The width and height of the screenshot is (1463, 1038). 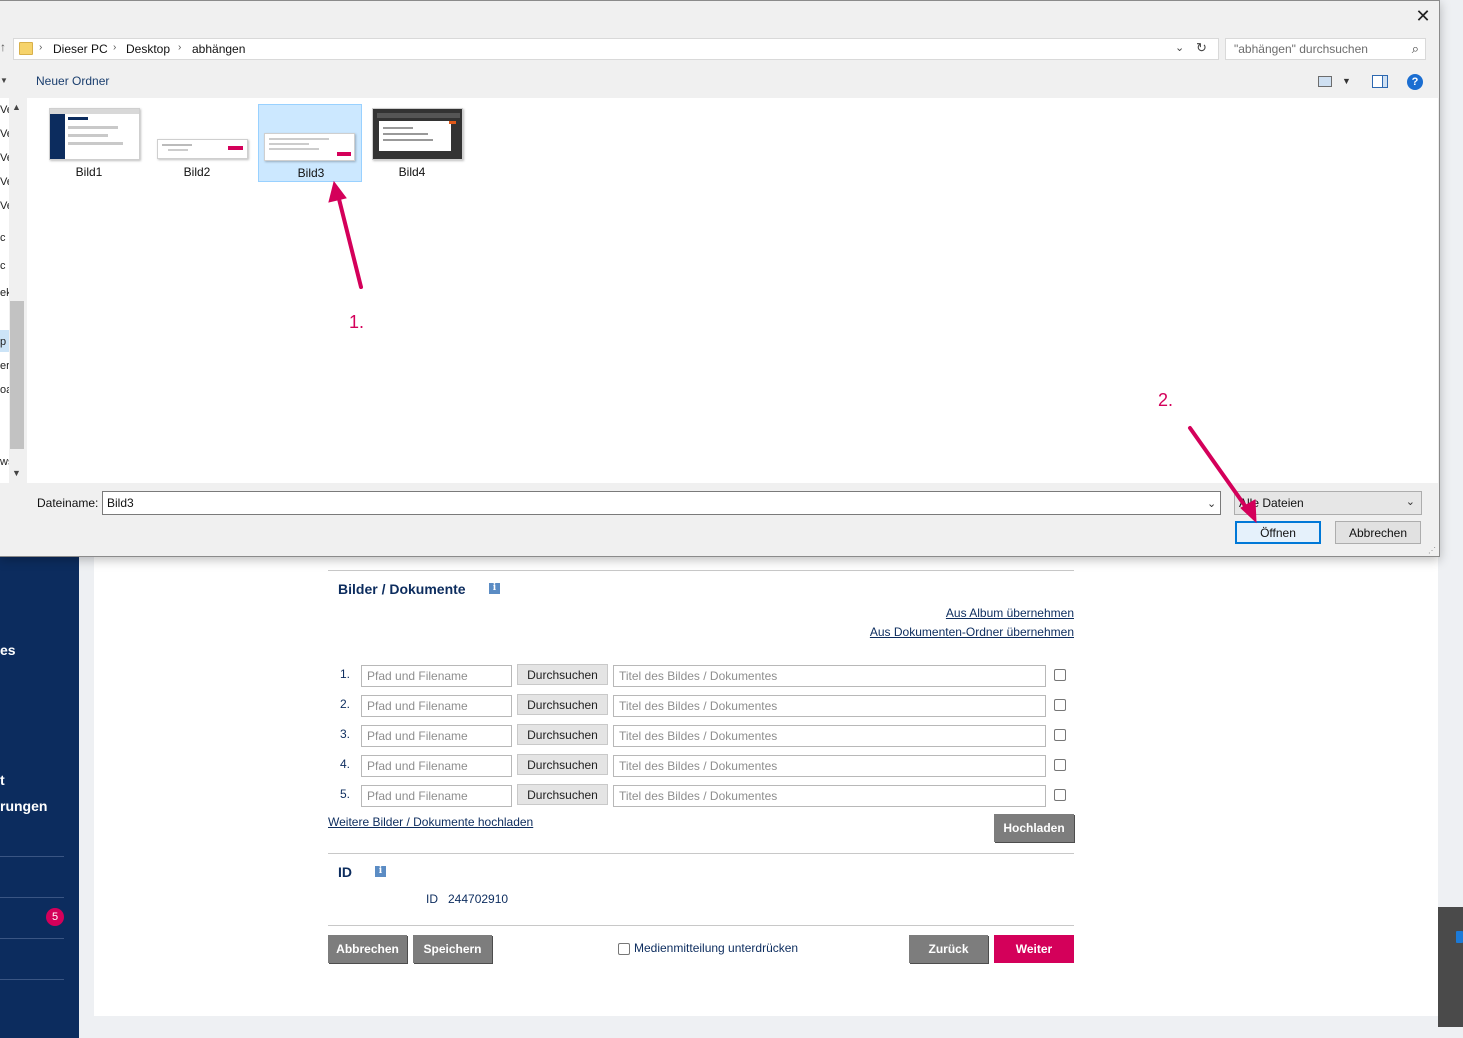 I want to click on nav-item-fragment: t, so click(x=2, y=780).